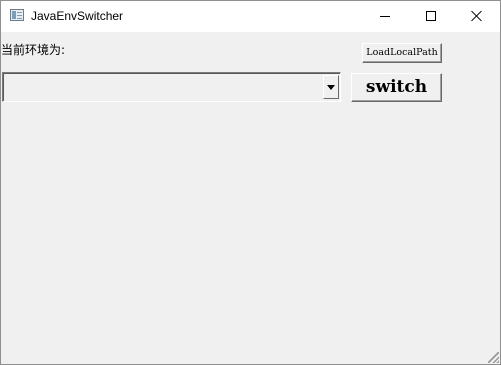  I want to click on maximize-icon, so click(431, 16).